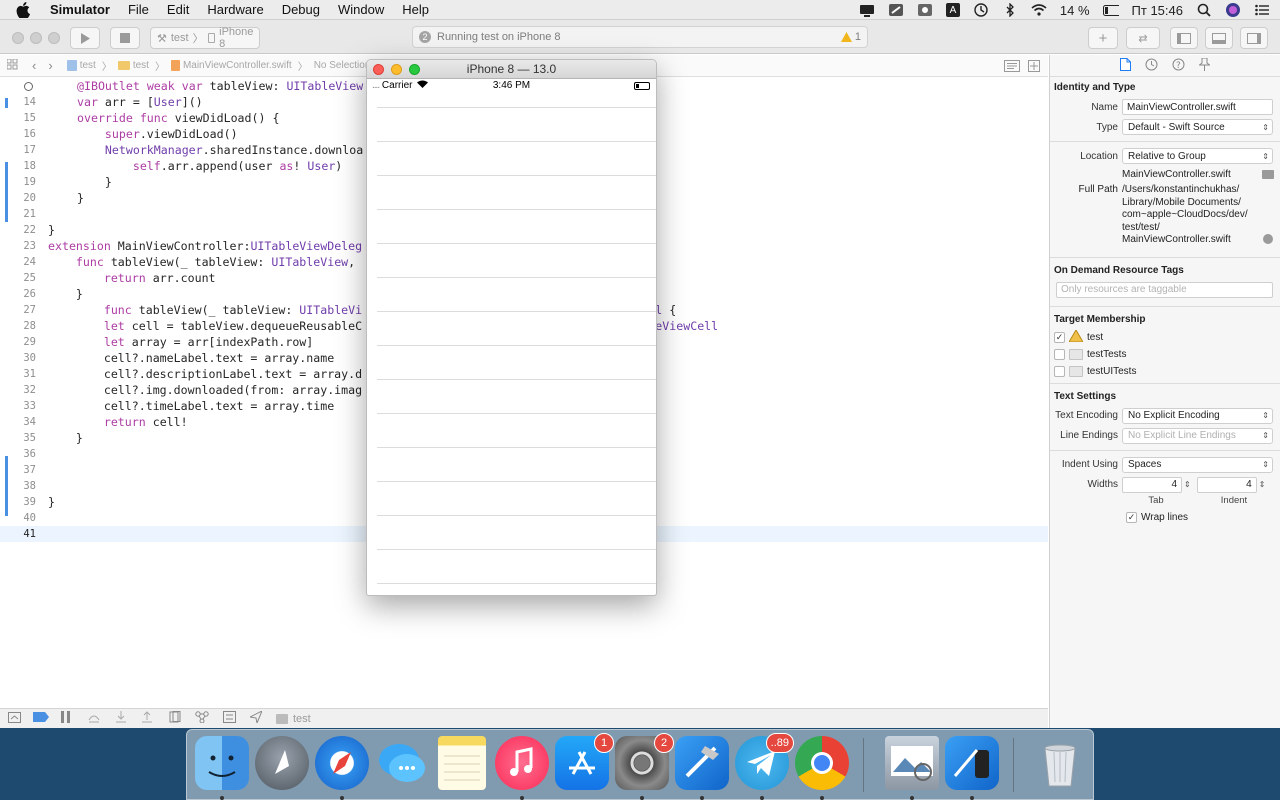 The image size is (1280, 800). What do you see at coordinates (80, 9) in the screenshot?
I see `menu-app-name: Simulator` at bounding box center [80, 9].